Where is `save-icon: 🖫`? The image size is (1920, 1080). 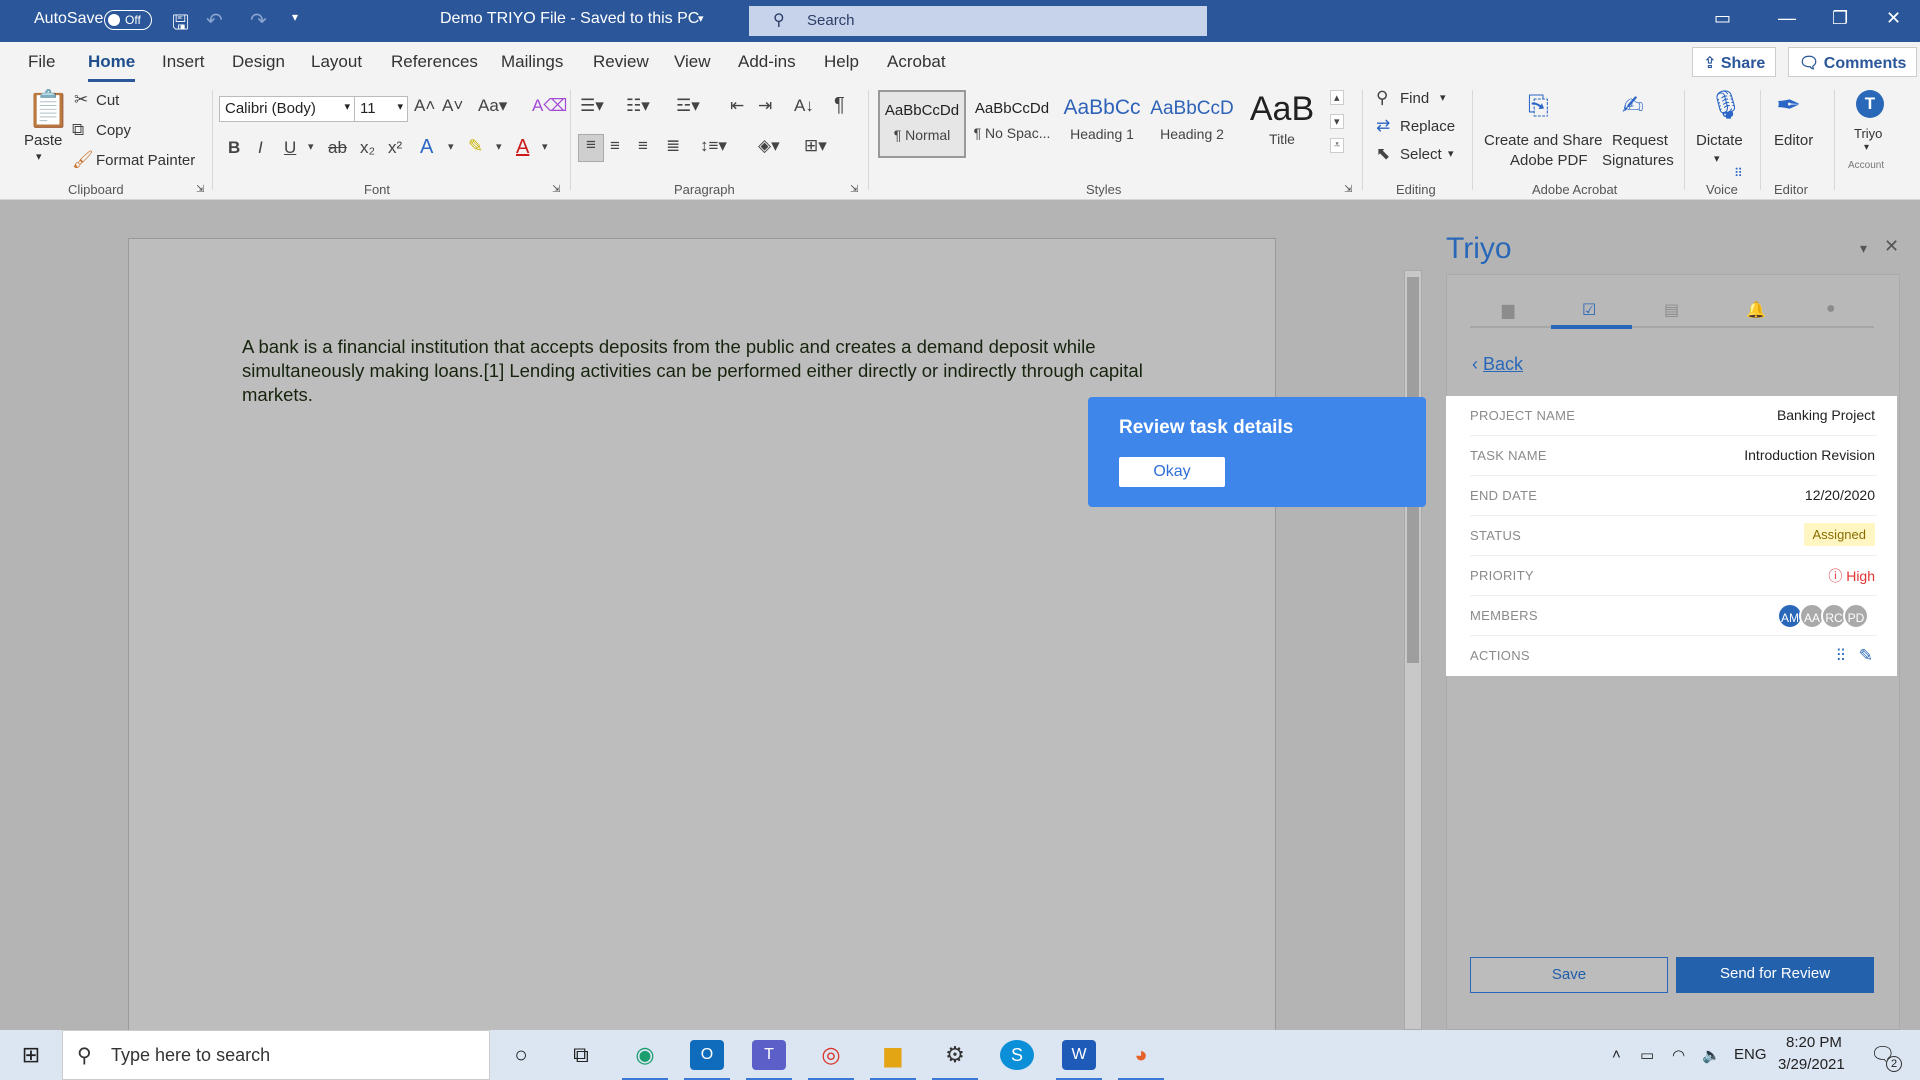
save-icon: 🖫 is located at coordinates (180, 25).